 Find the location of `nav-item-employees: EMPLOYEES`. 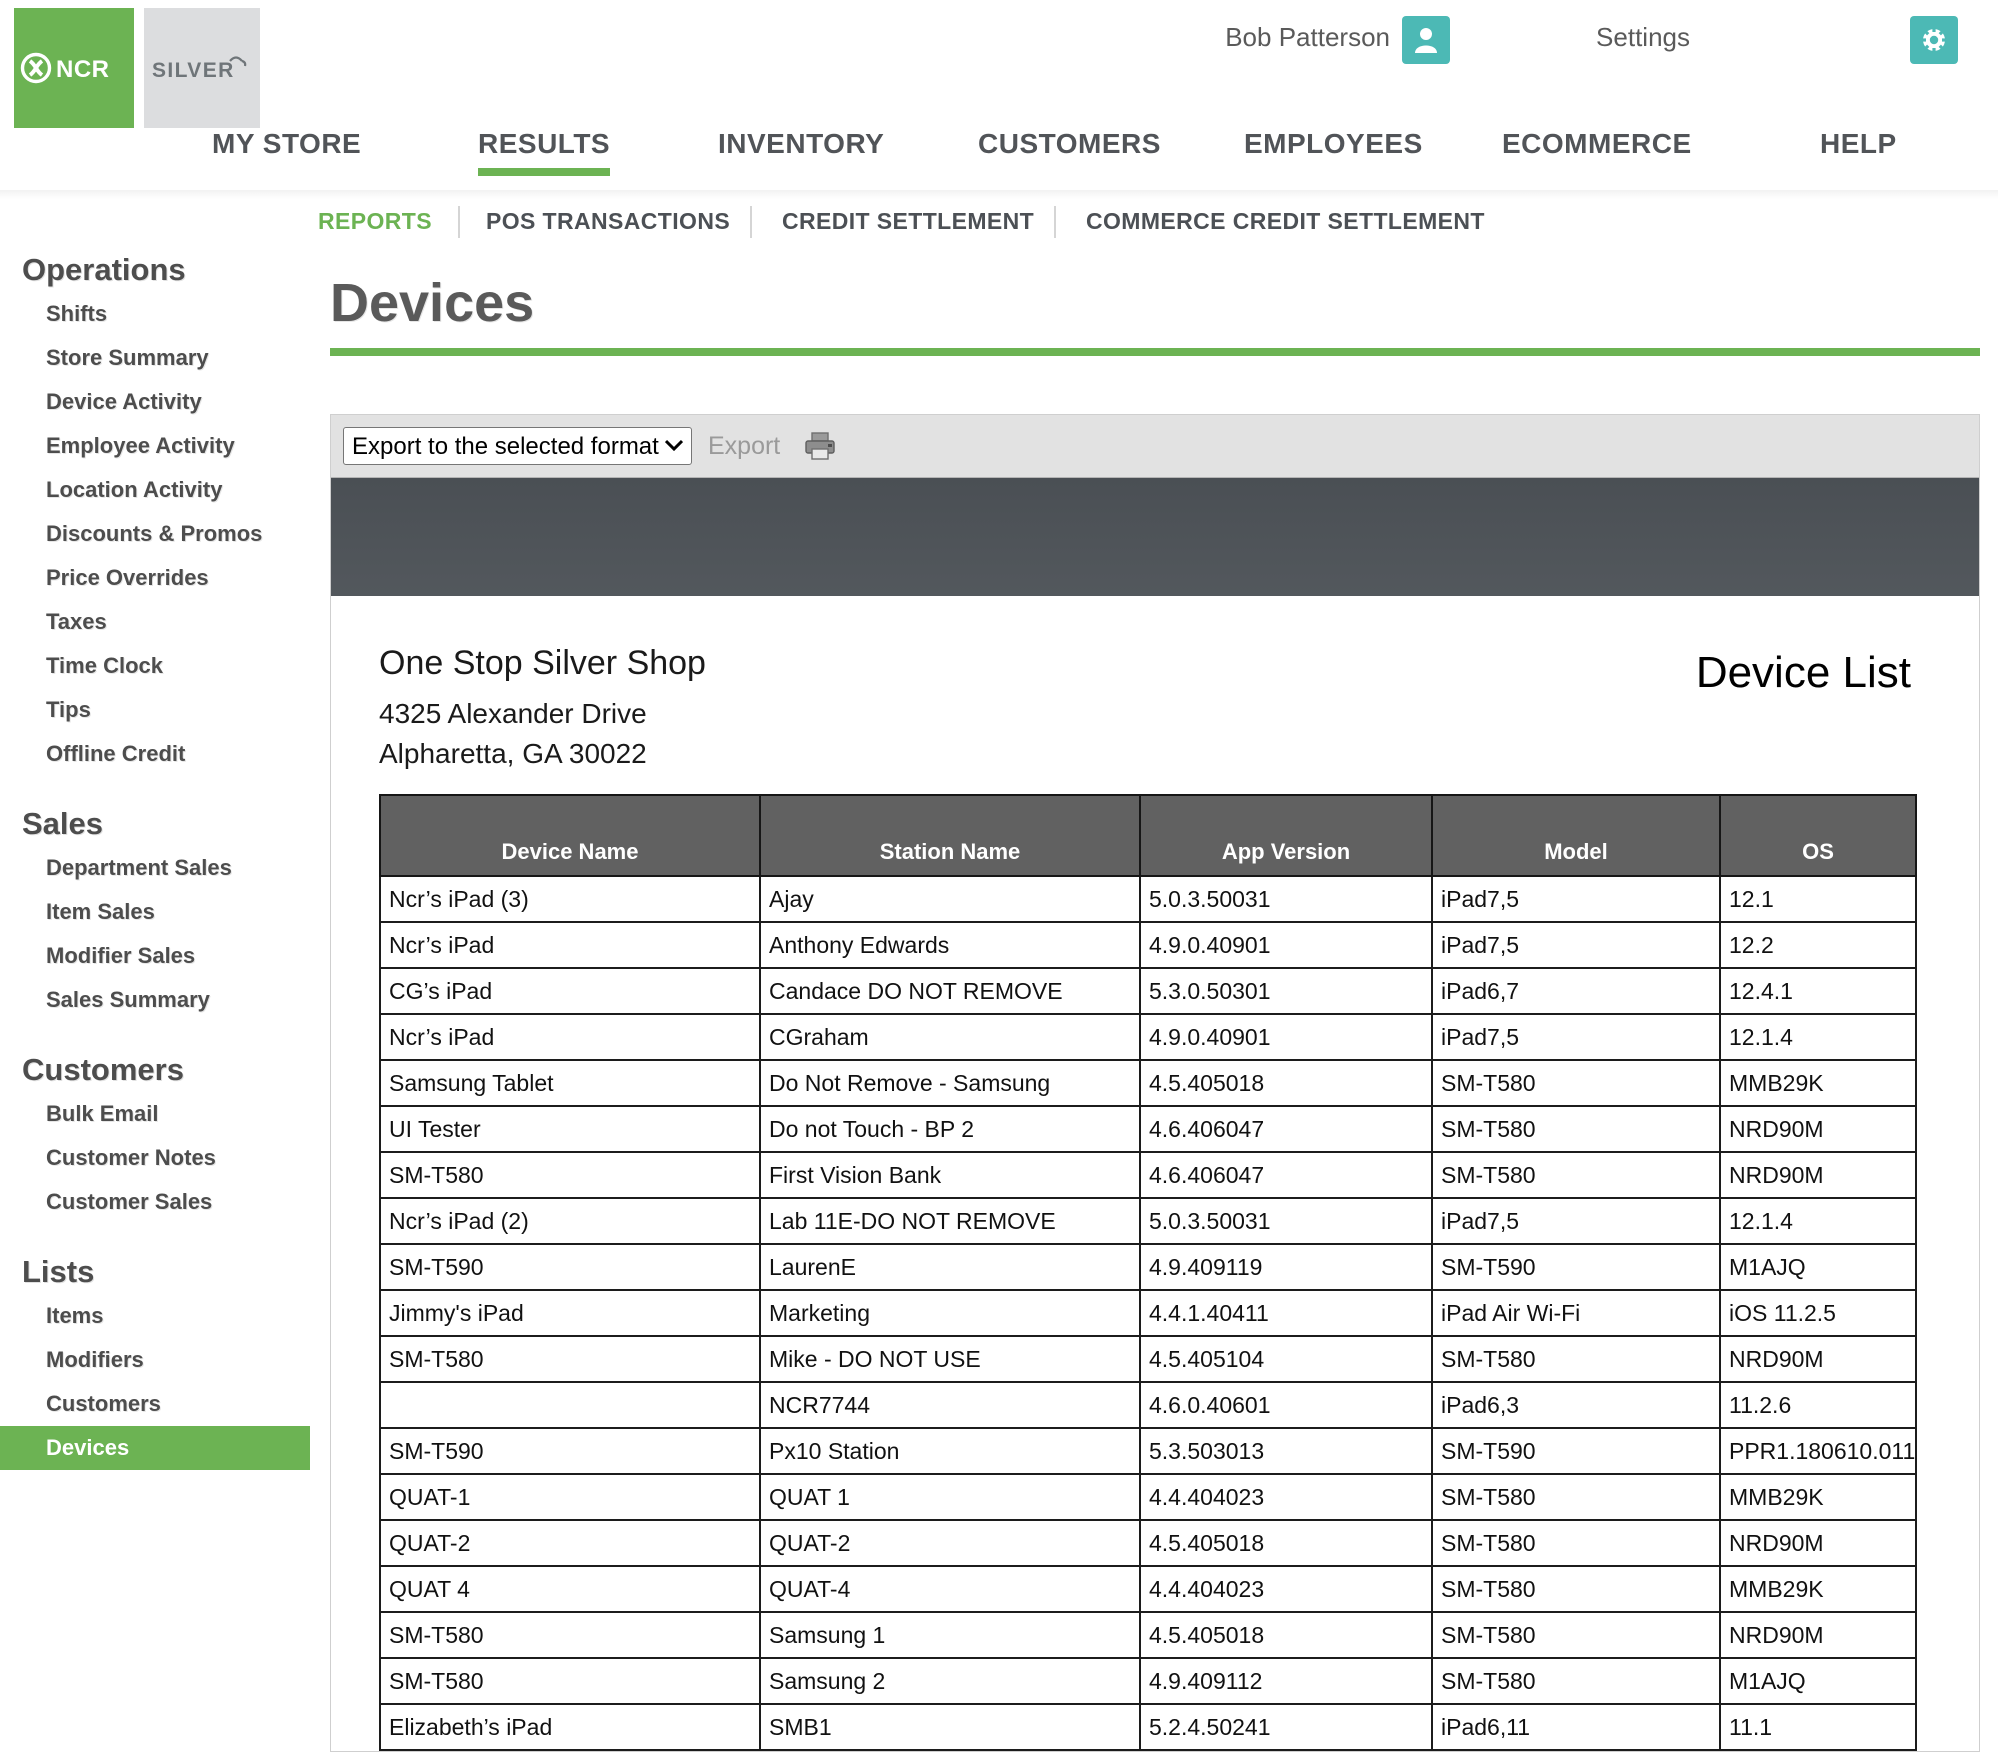

nav-item-employees: EMPLOYEES is located at coordinates (1333, 144).